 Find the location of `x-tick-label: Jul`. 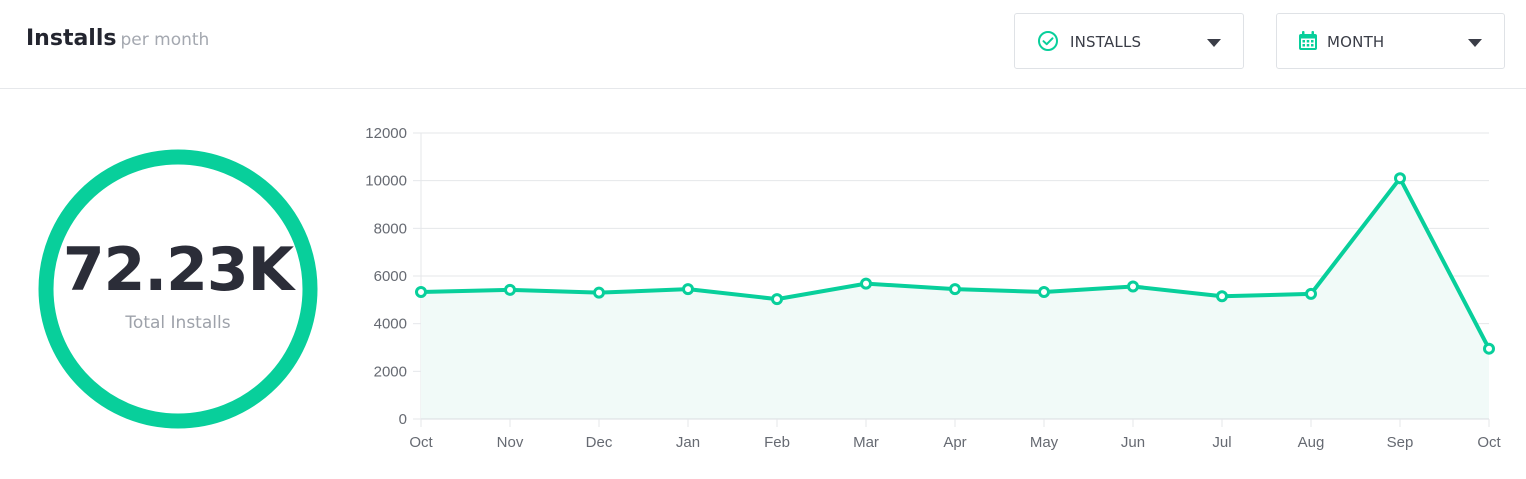

x-tick-label: Jul is located at coordinates (1221, 442).